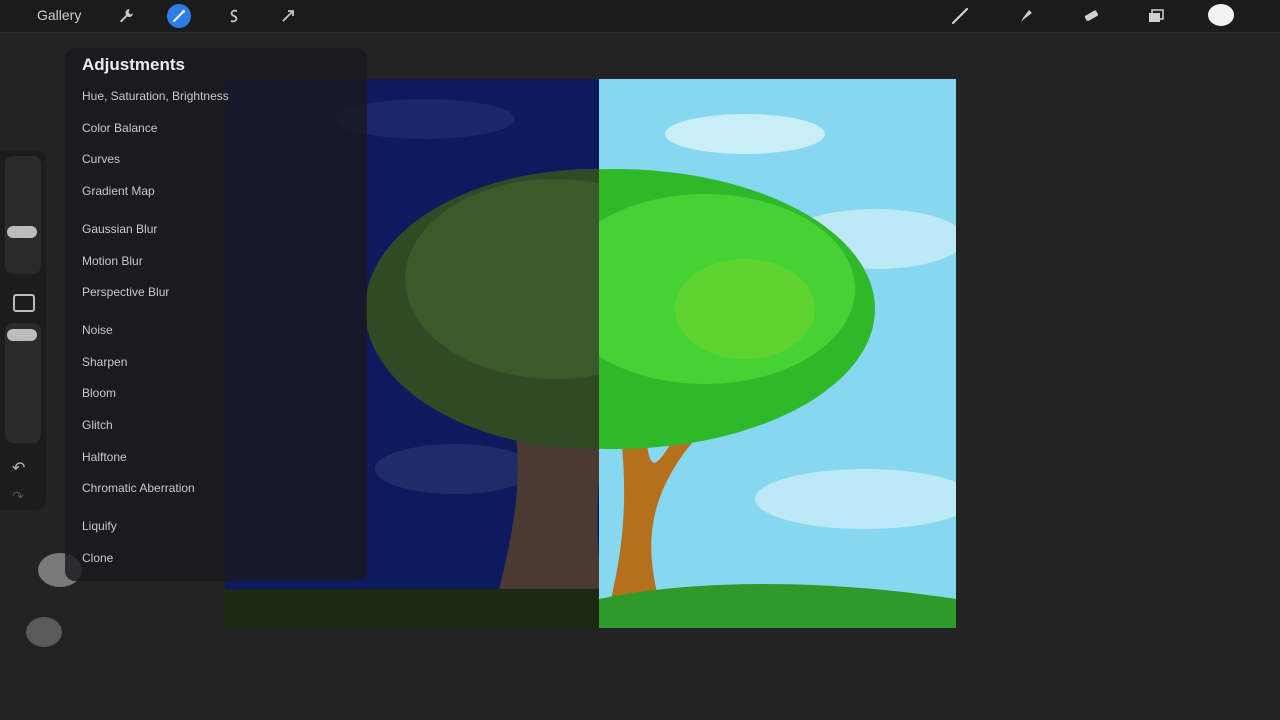  I want to click on menu-item-gradient-map: Gradient Map, so click(118, 191).